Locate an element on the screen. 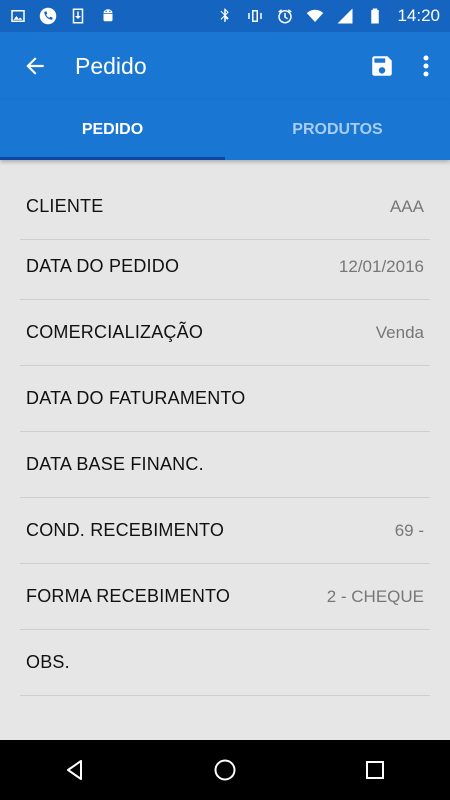 The image size is (450, 800). field-row-data-faturamento: DATA DO FATURAMENTO is located at coordinates (225, 399).